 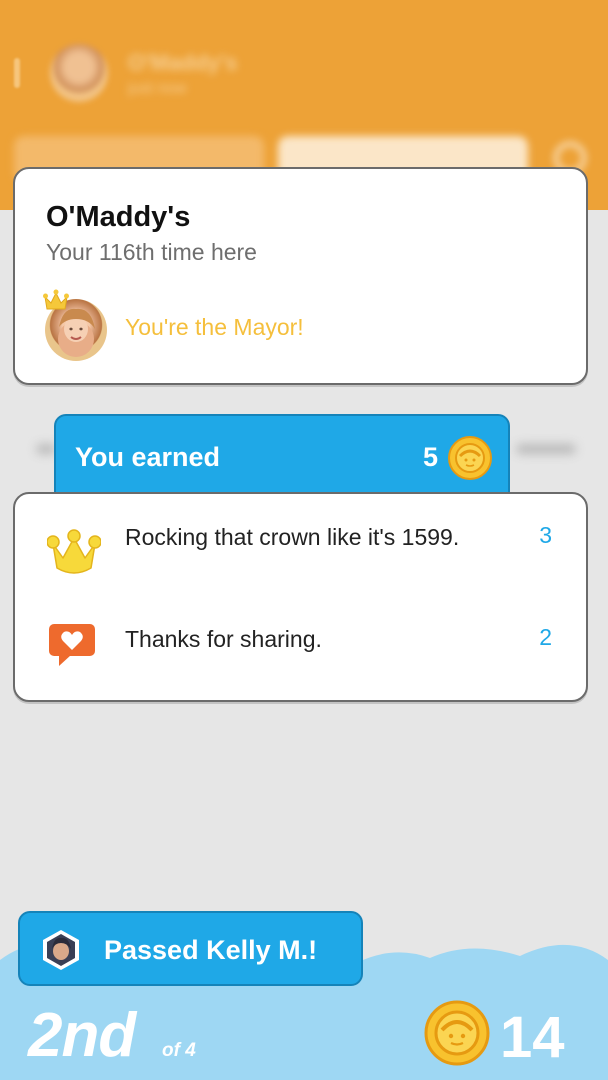 I want to click on earned-label: You earned, so click(x=148, y=457).